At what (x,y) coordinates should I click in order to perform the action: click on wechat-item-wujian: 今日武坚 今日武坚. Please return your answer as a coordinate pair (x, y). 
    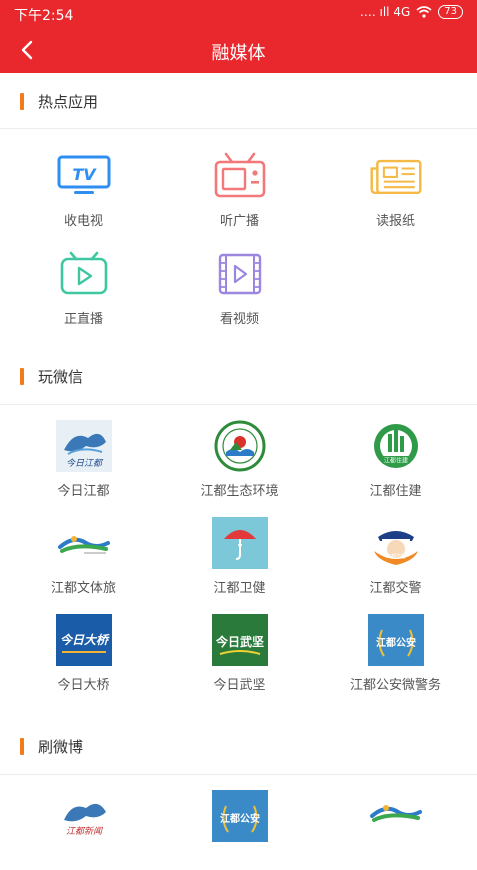
    Looking at the image, I should click on (239, 654).